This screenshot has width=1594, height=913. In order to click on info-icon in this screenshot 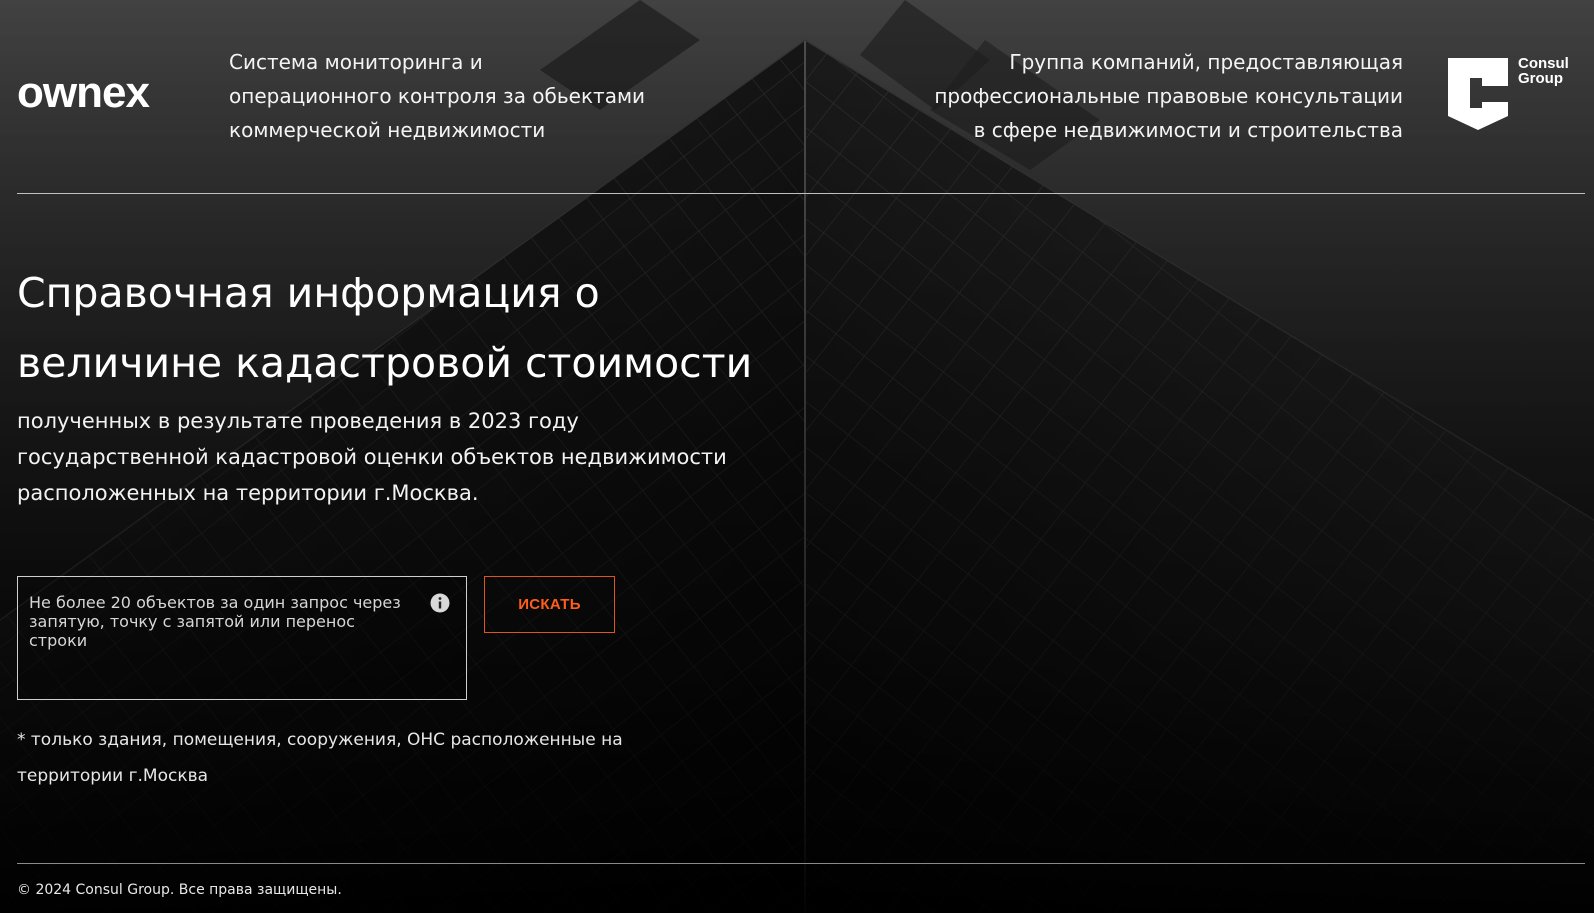, I will do `click(440, 603)`.